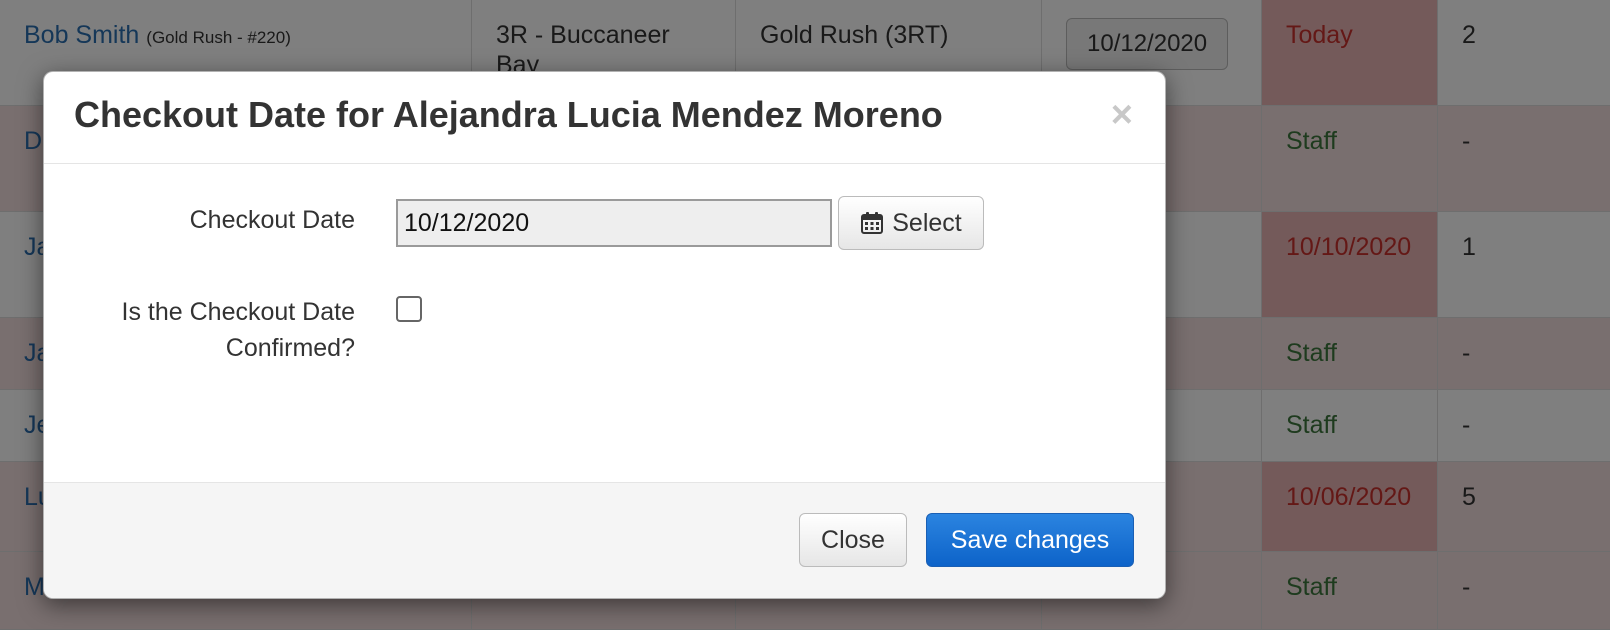  Describe the element at coordinates (614, 223) in the screenshot. I see `checkout-date-input` at that location.